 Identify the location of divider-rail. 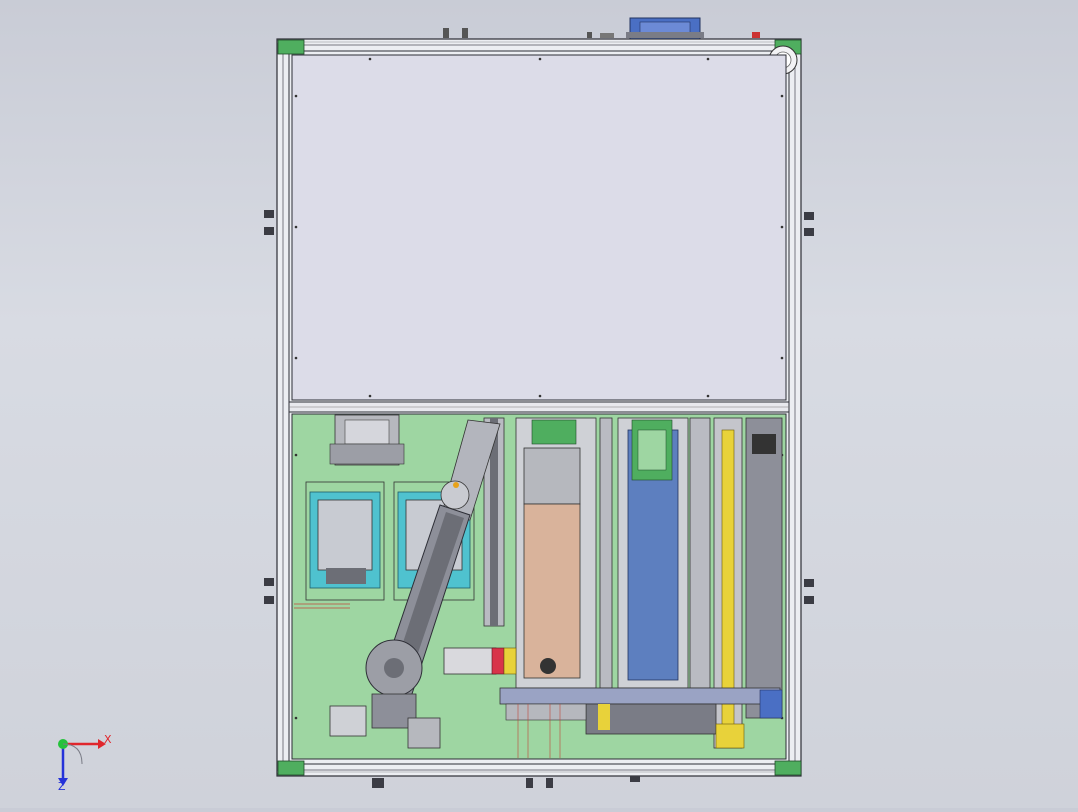
(539, 407).